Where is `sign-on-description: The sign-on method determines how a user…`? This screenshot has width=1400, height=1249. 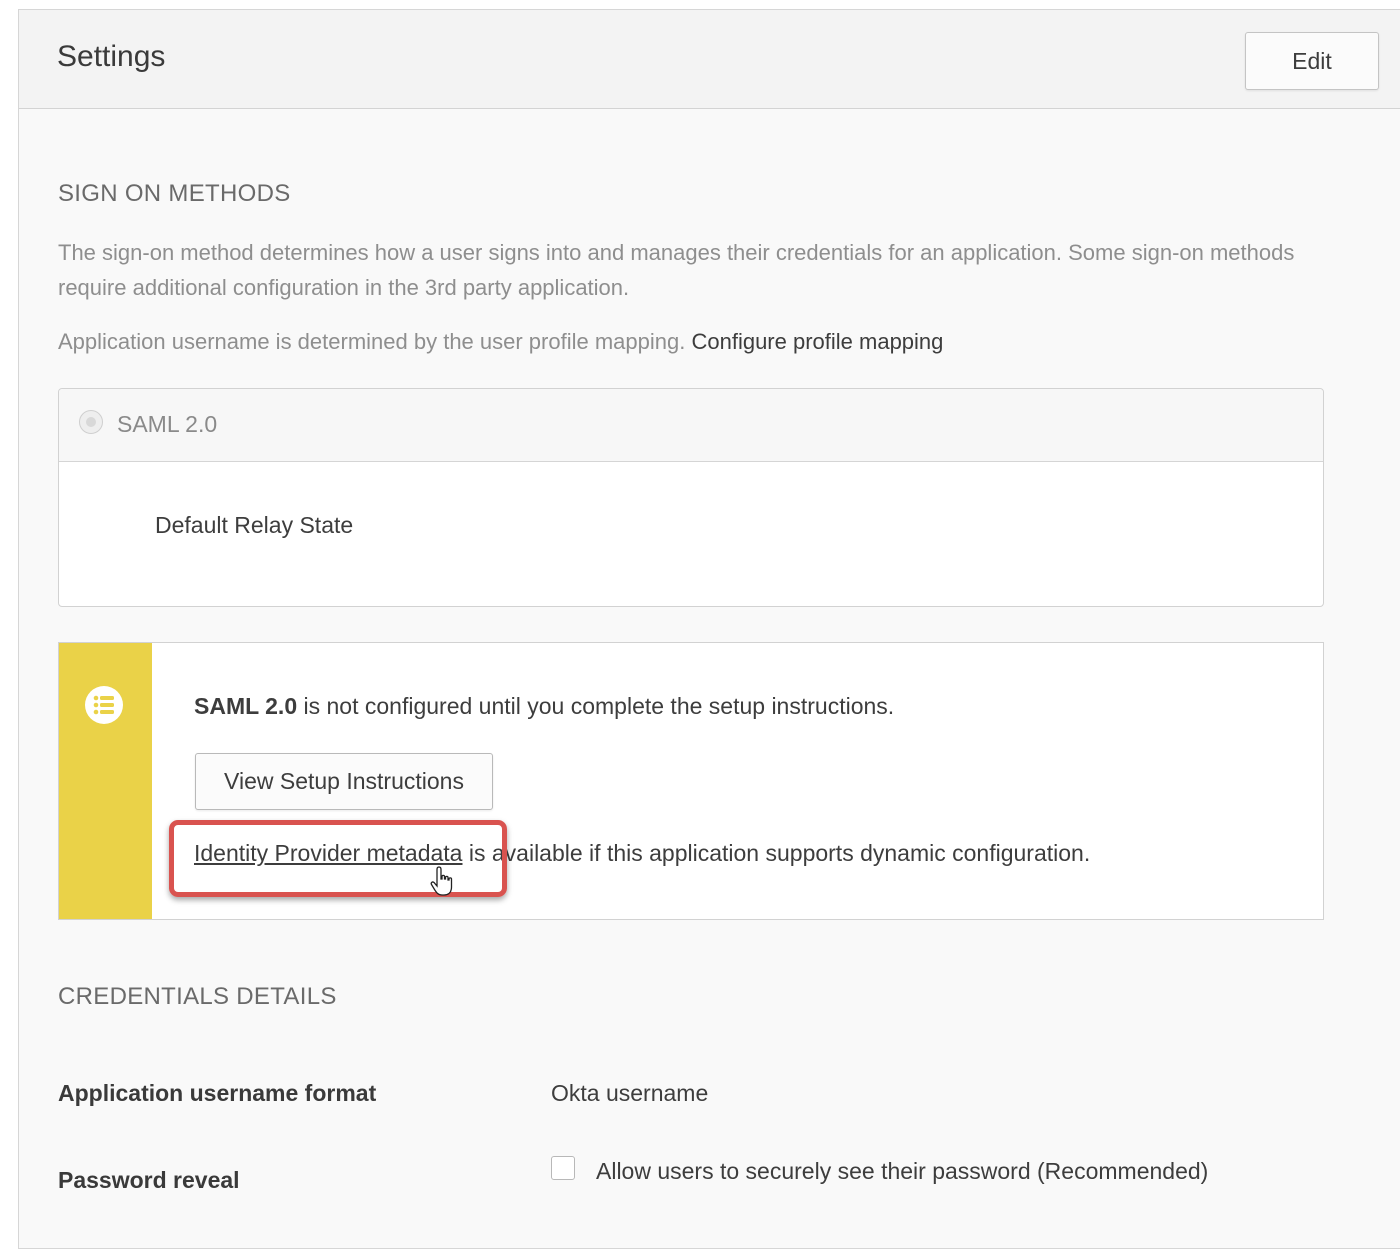 sign-on-description: The sign-on method determines how a user… is located at coordinates (676, 270).